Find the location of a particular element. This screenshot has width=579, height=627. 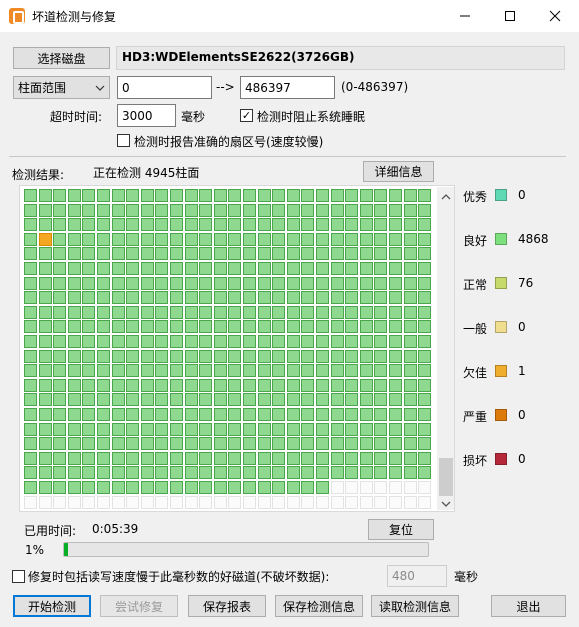

range-arrow: --> is located at coordinates (225, 87).